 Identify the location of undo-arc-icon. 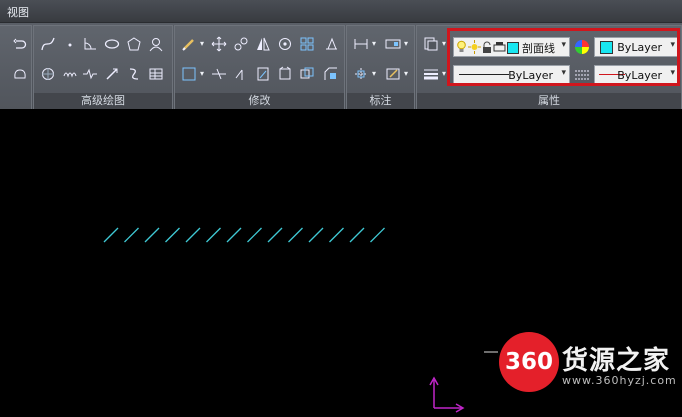
(20, 44).